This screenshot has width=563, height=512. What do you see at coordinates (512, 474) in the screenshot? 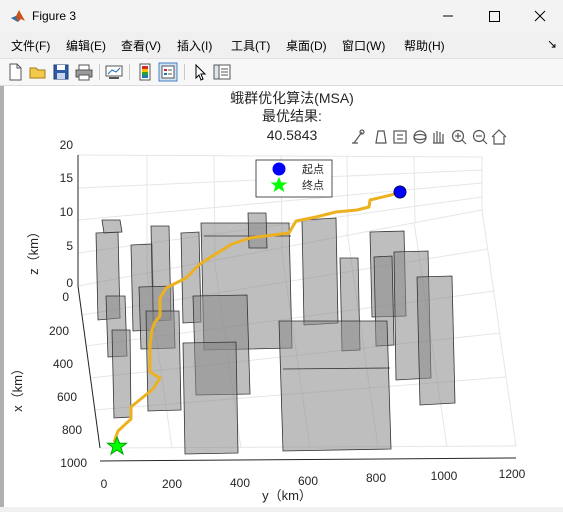
I see `y-tick: 1200` at bounding box center [512, 474].